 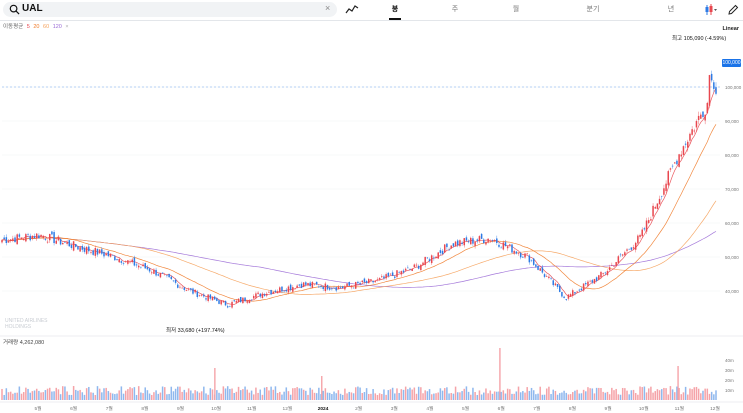 I want to click on tab-monthly: 월, so click(x=516, y=9).